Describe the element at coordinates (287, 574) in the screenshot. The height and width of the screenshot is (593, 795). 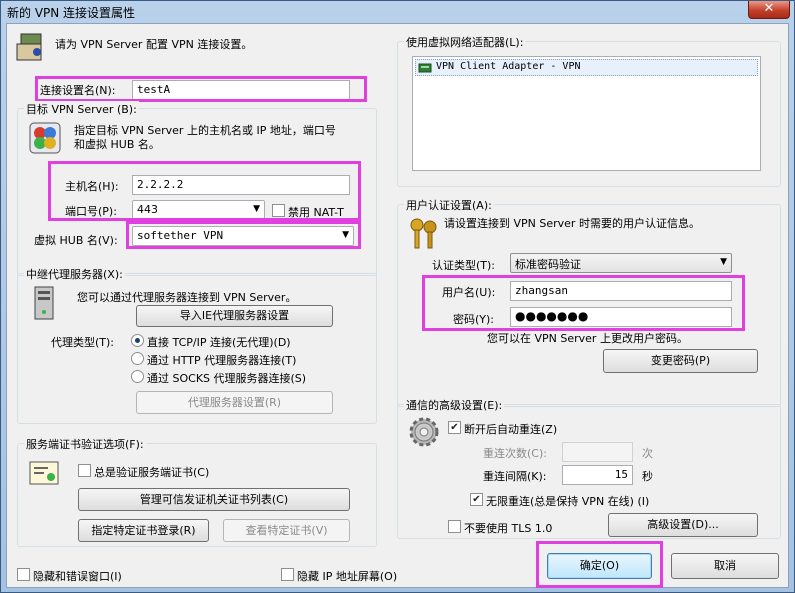
I see `hide-ip-checkbox` at that location.